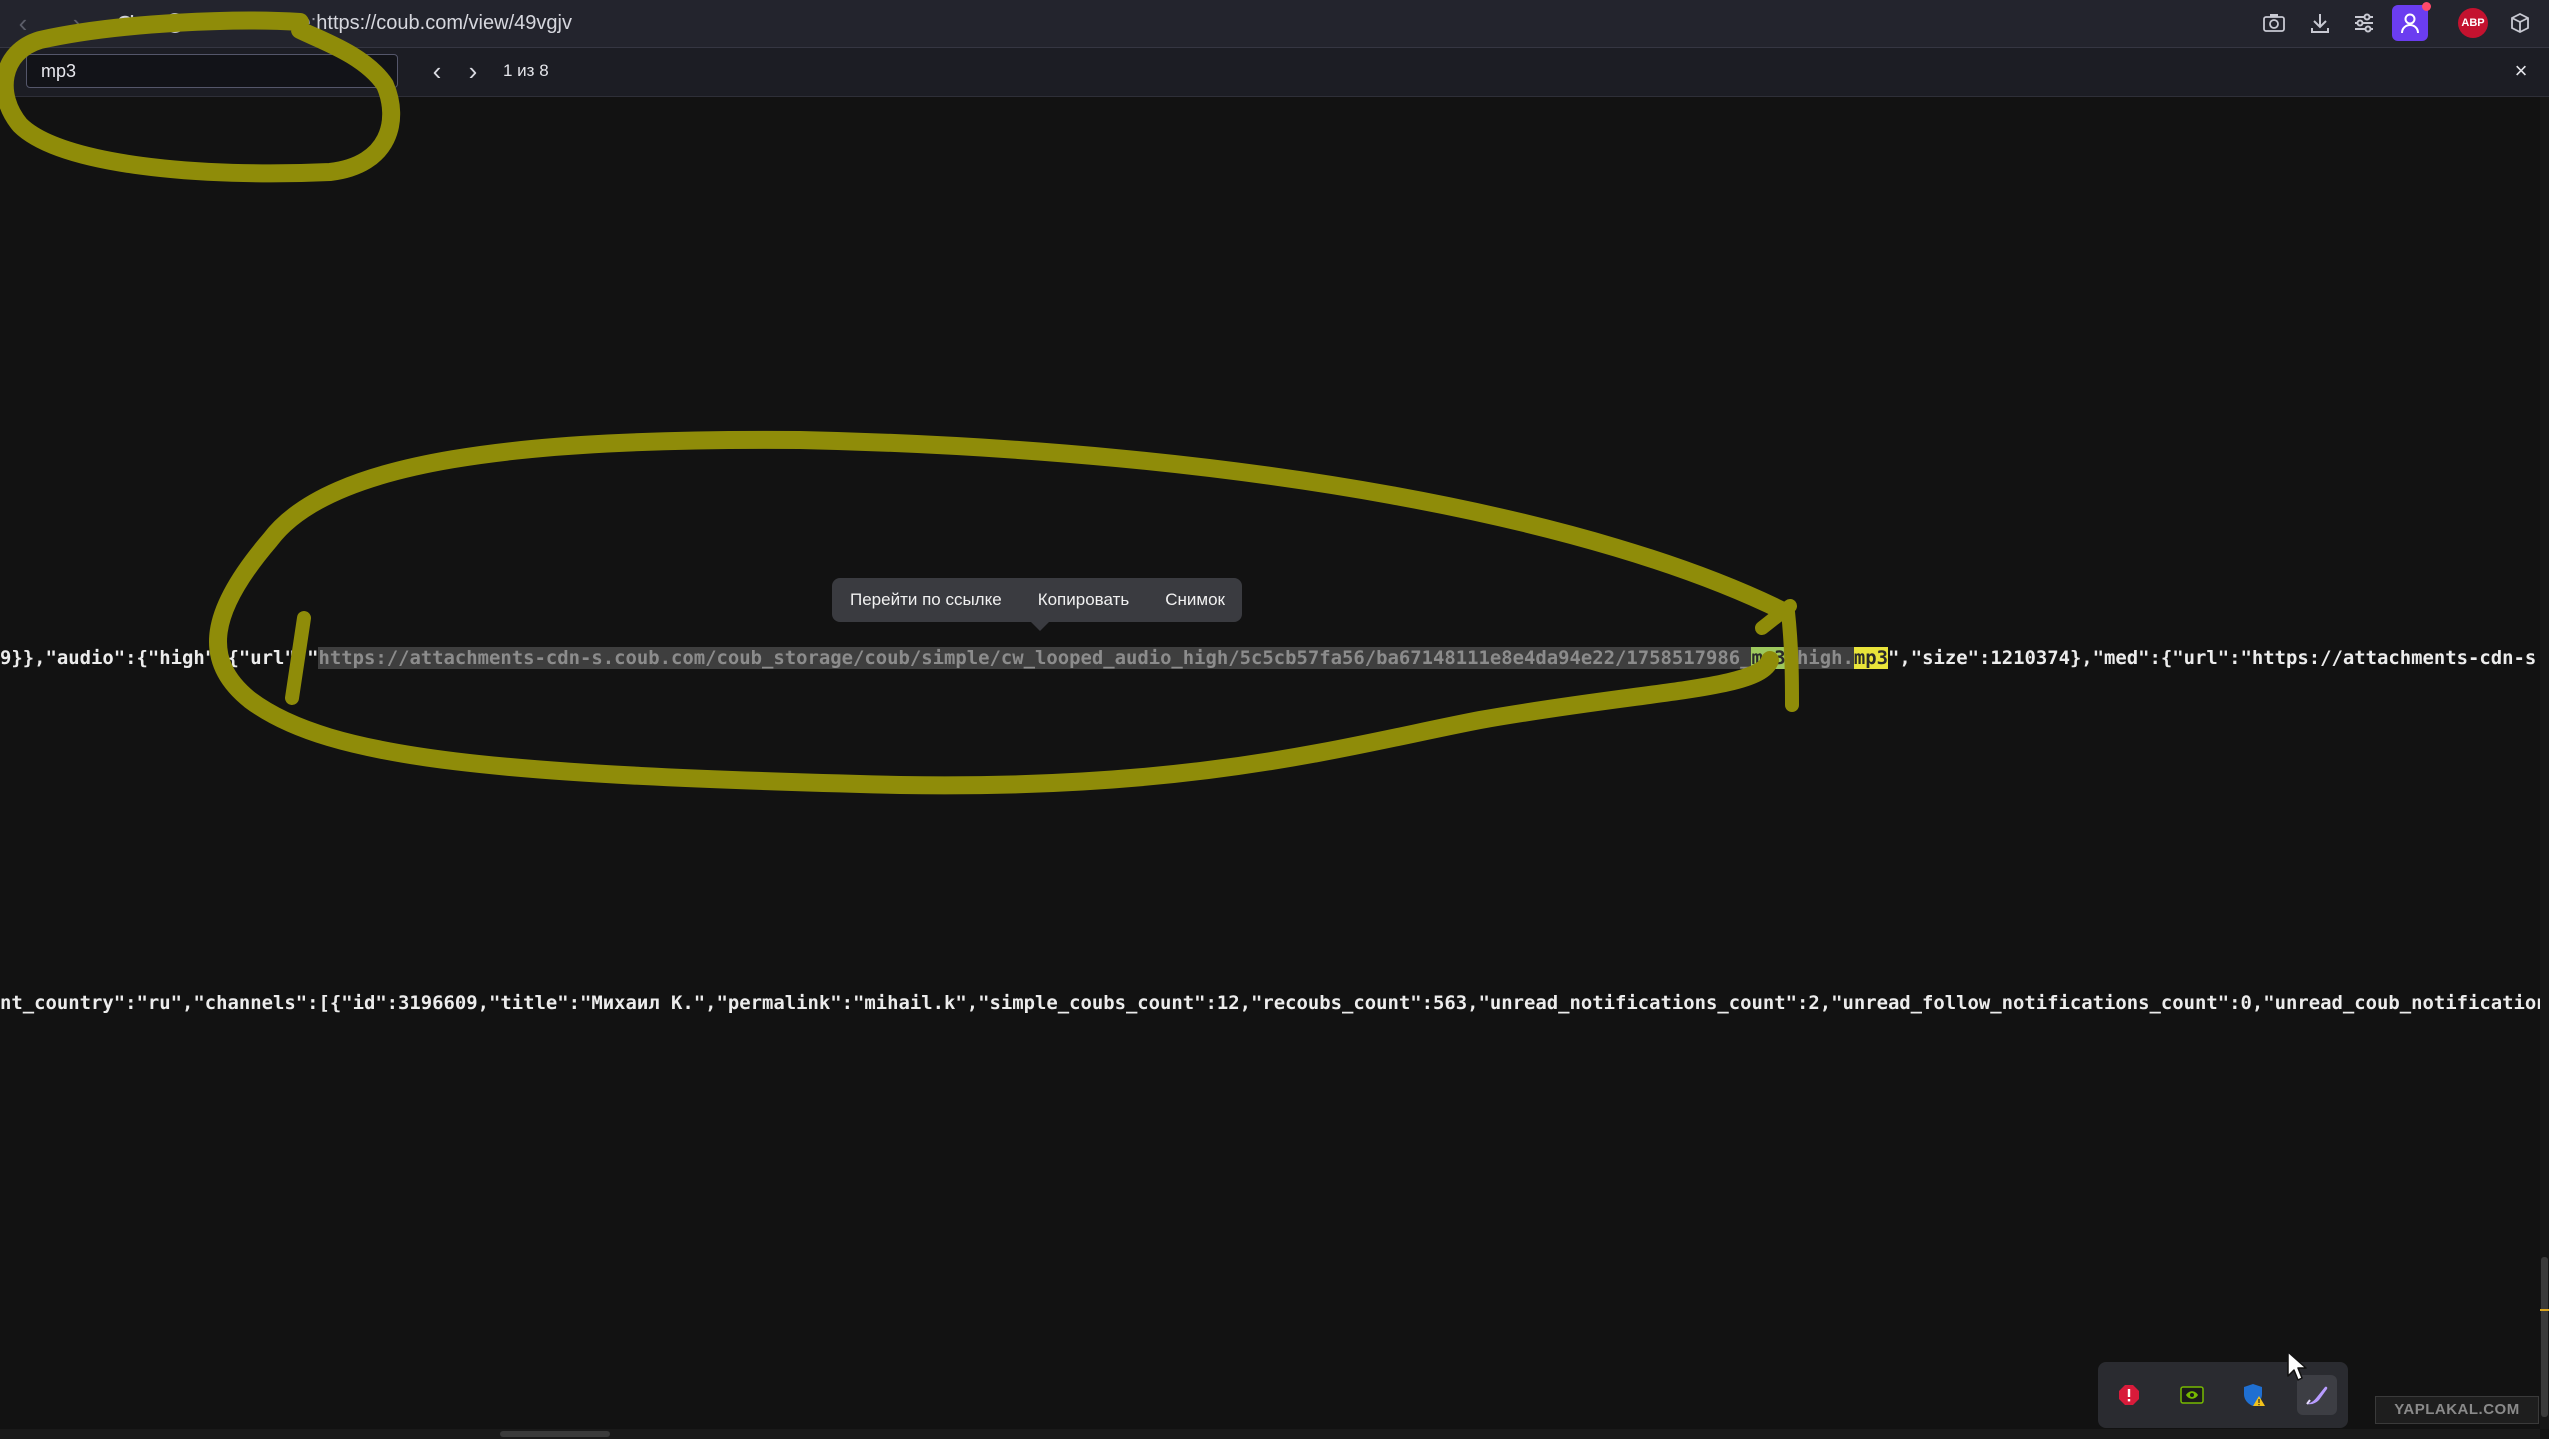 The height and width of the screenshot is (1439, 2549). What do you see at coordinates (1084, 600) in the screenshot?
I see `copy-button: Копировать` at bounding box center [1084, 600].